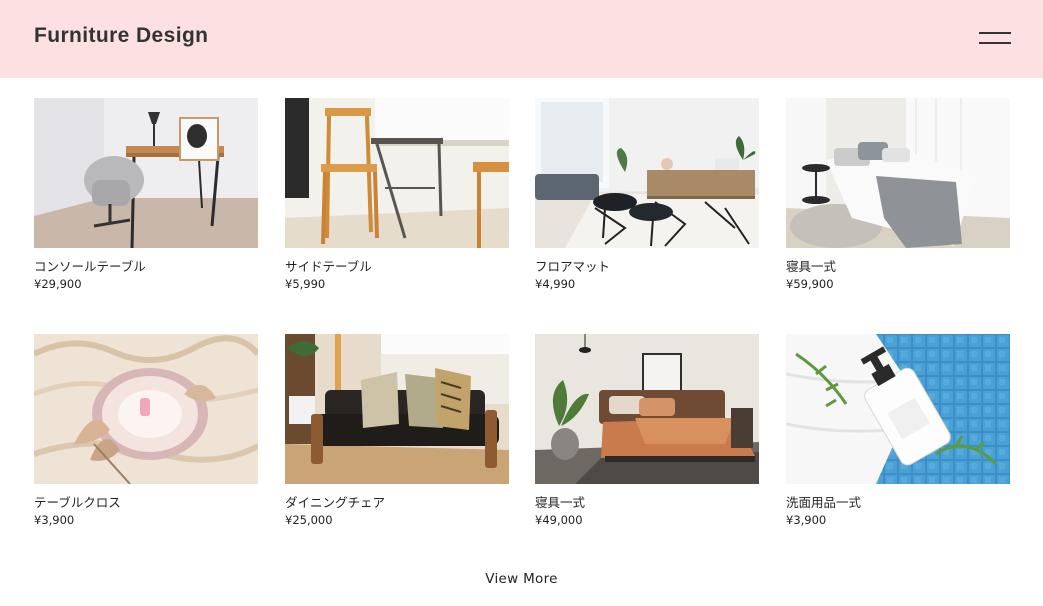 This screenshot has width=1043, height=606. I want to click on product-price: ¥29,900, so click(58, 284).